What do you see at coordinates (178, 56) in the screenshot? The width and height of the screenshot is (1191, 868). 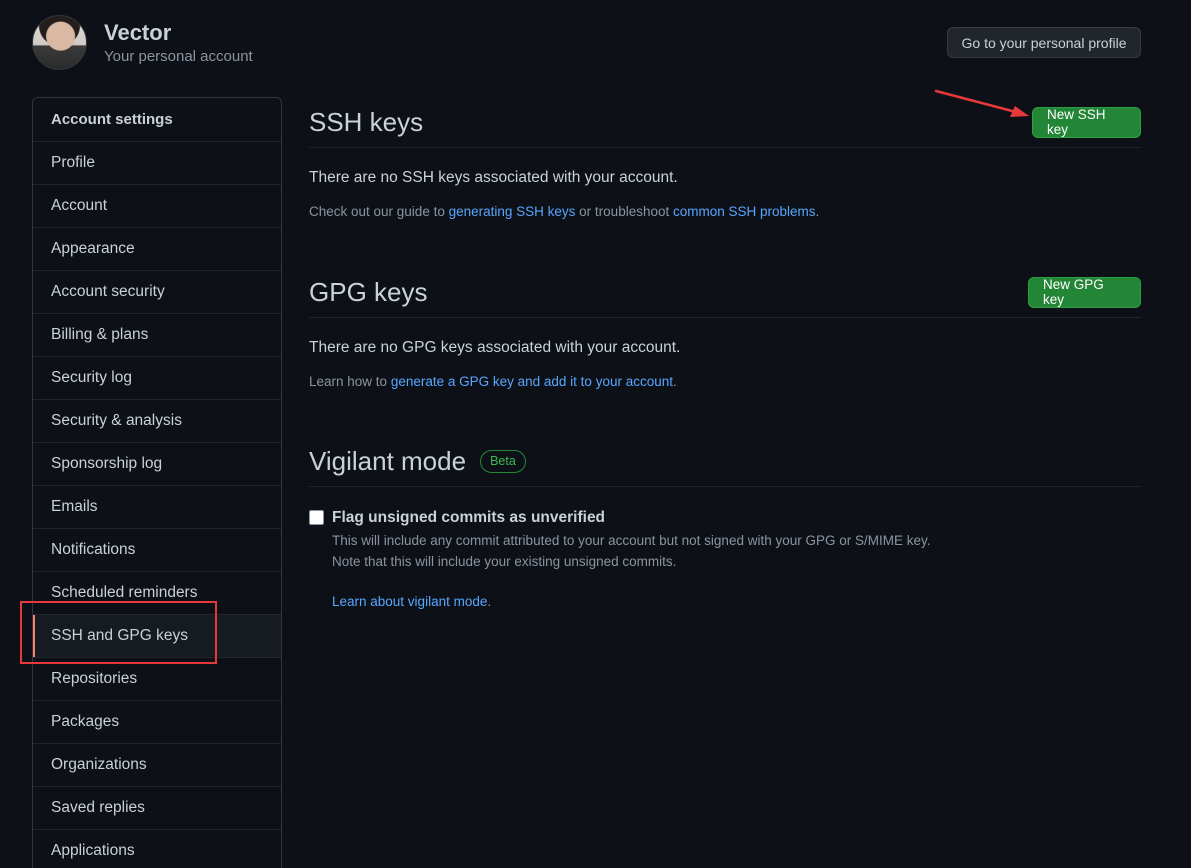 I see `account-subtitle: Your personal account` at bounding box center [178, 56].